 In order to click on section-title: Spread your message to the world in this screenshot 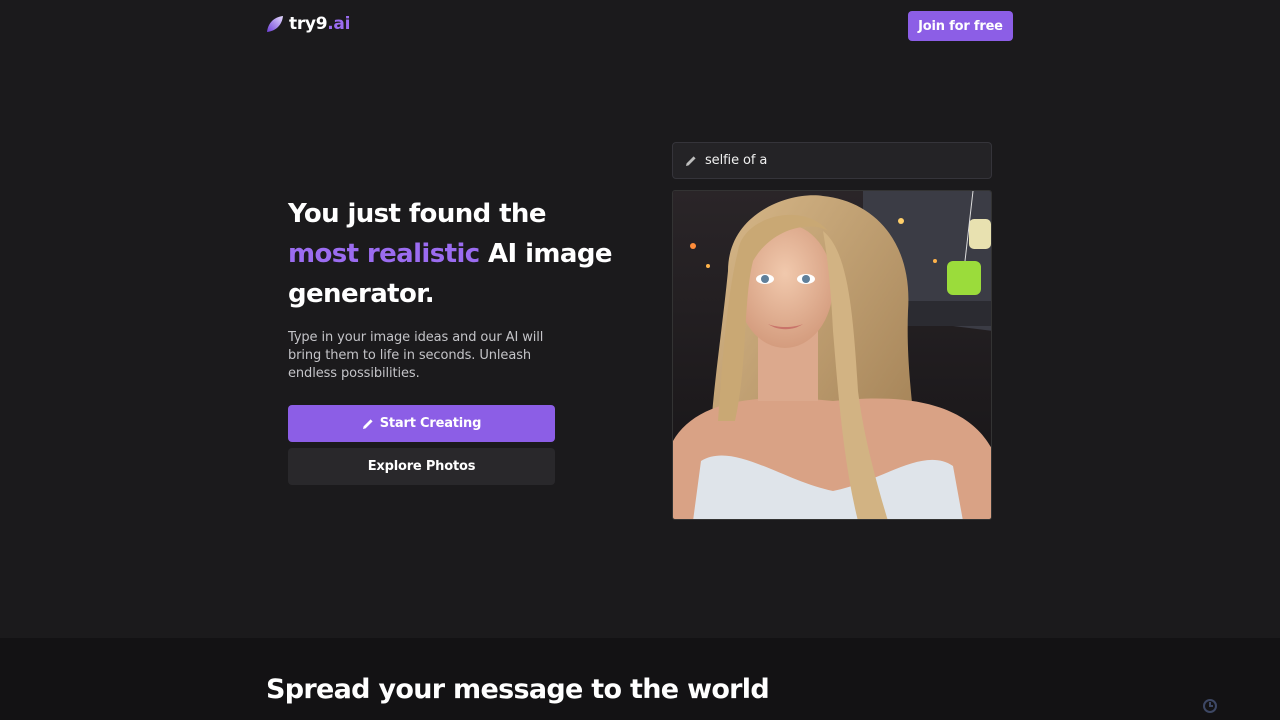, I will do `click(518, 689)`.